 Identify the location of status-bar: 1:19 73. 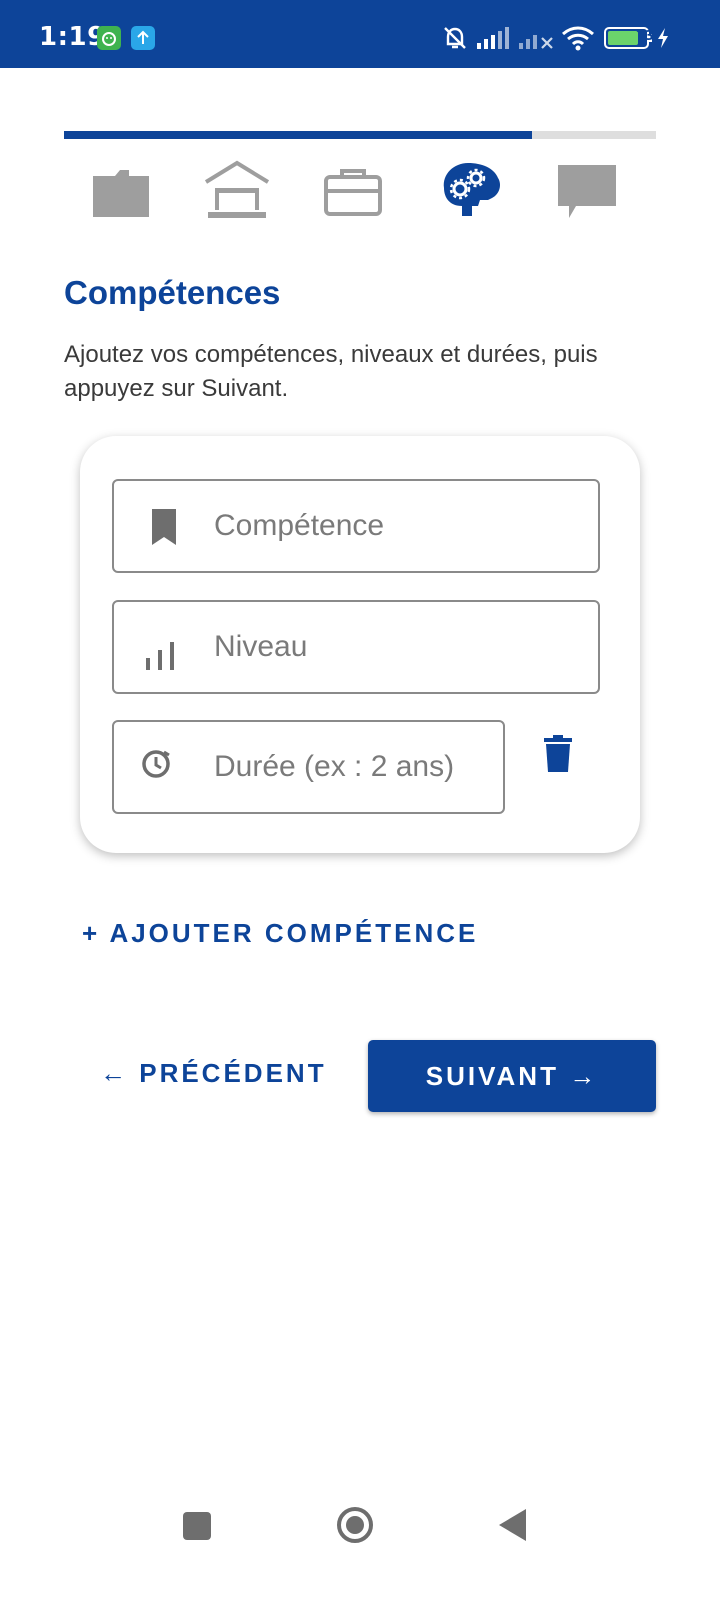
(360, 34).